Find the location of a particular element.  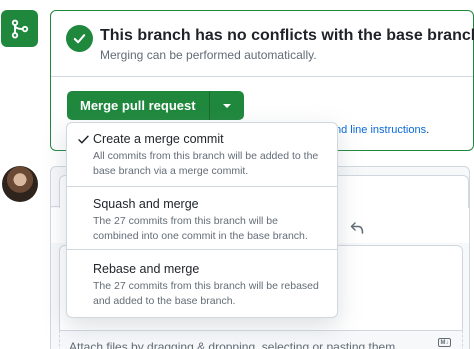

cli-link-text: nd line instructions is located at coordinates (380, 130).